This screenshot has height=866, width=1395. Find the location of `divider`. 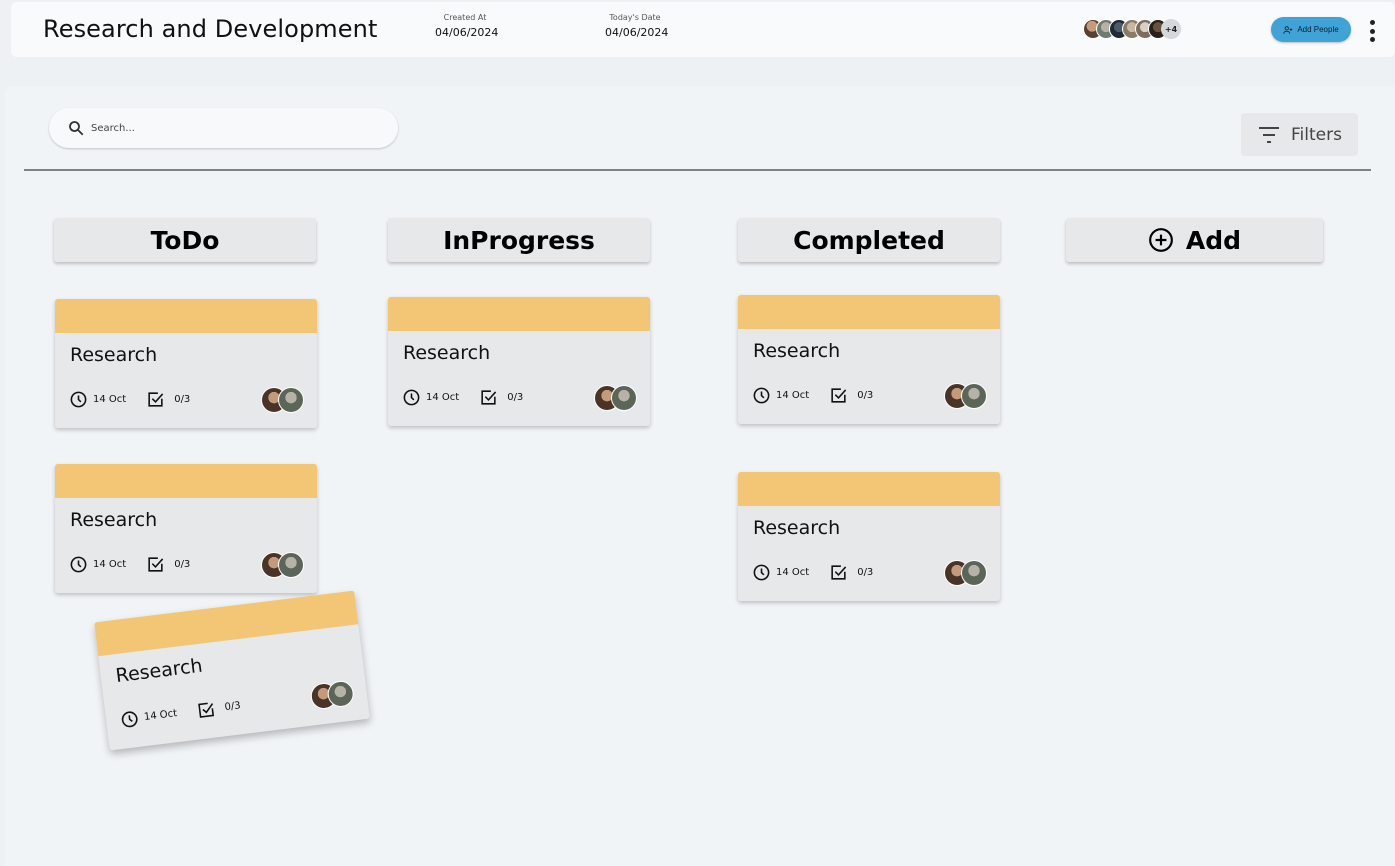

divider is located at coordinates (697, 170).